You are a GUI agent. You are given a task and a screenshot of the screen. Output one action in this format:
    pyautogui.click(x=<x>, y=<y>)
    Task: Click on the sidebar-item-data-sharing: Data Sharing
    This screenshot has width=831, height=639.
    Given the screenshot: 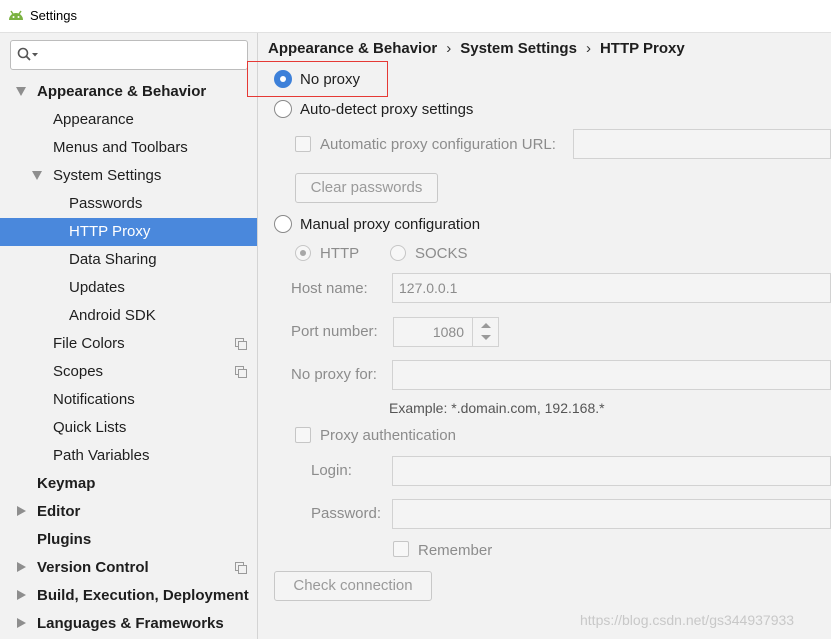 What is the action you would take?
    pyautogui.click(x=128, y=260)
    